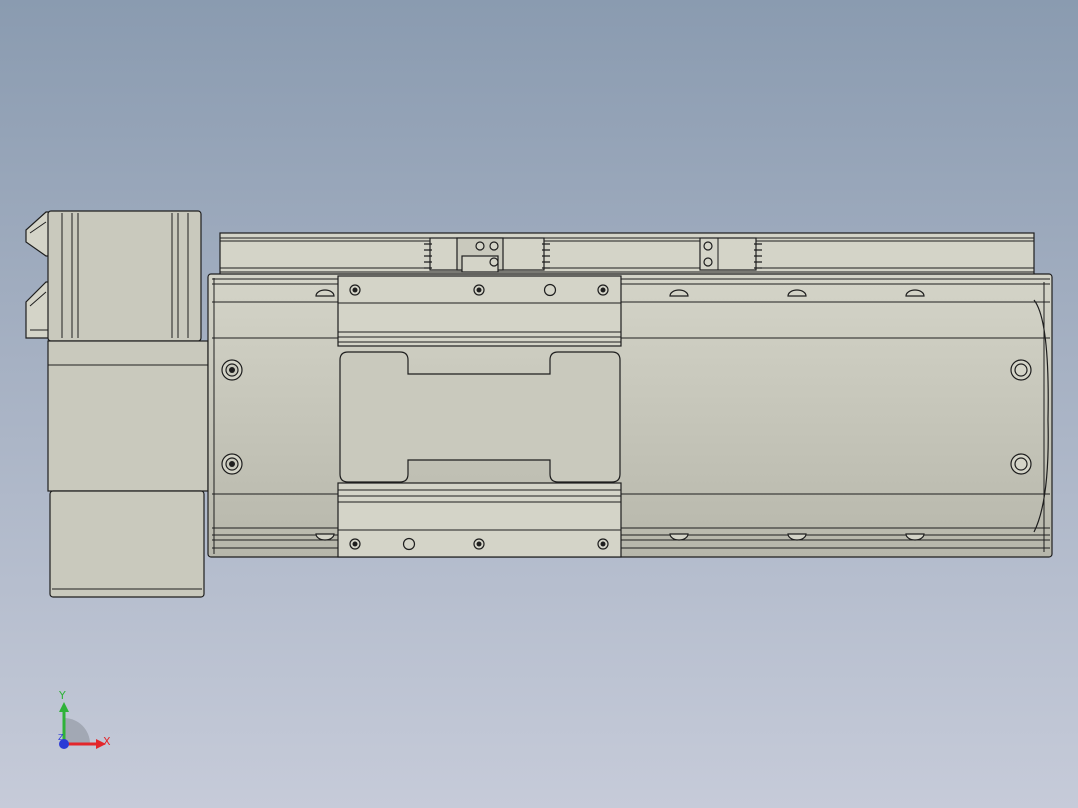 The image size is (1078, 808). Describe the element at coordinates (479, 416) in the screenshot. I see `carriage` at that location.